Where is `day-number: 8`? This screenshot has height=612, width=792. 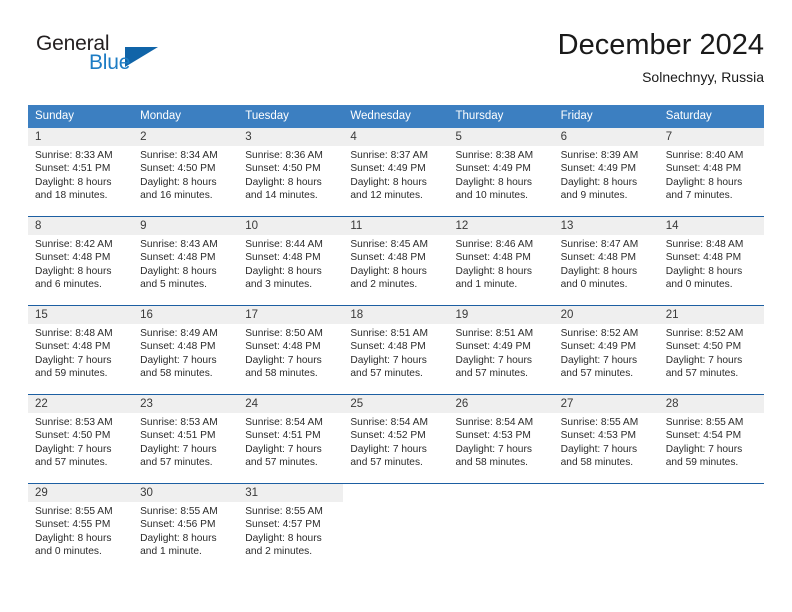 day-number: 8 is located at coordinates (81, 226).